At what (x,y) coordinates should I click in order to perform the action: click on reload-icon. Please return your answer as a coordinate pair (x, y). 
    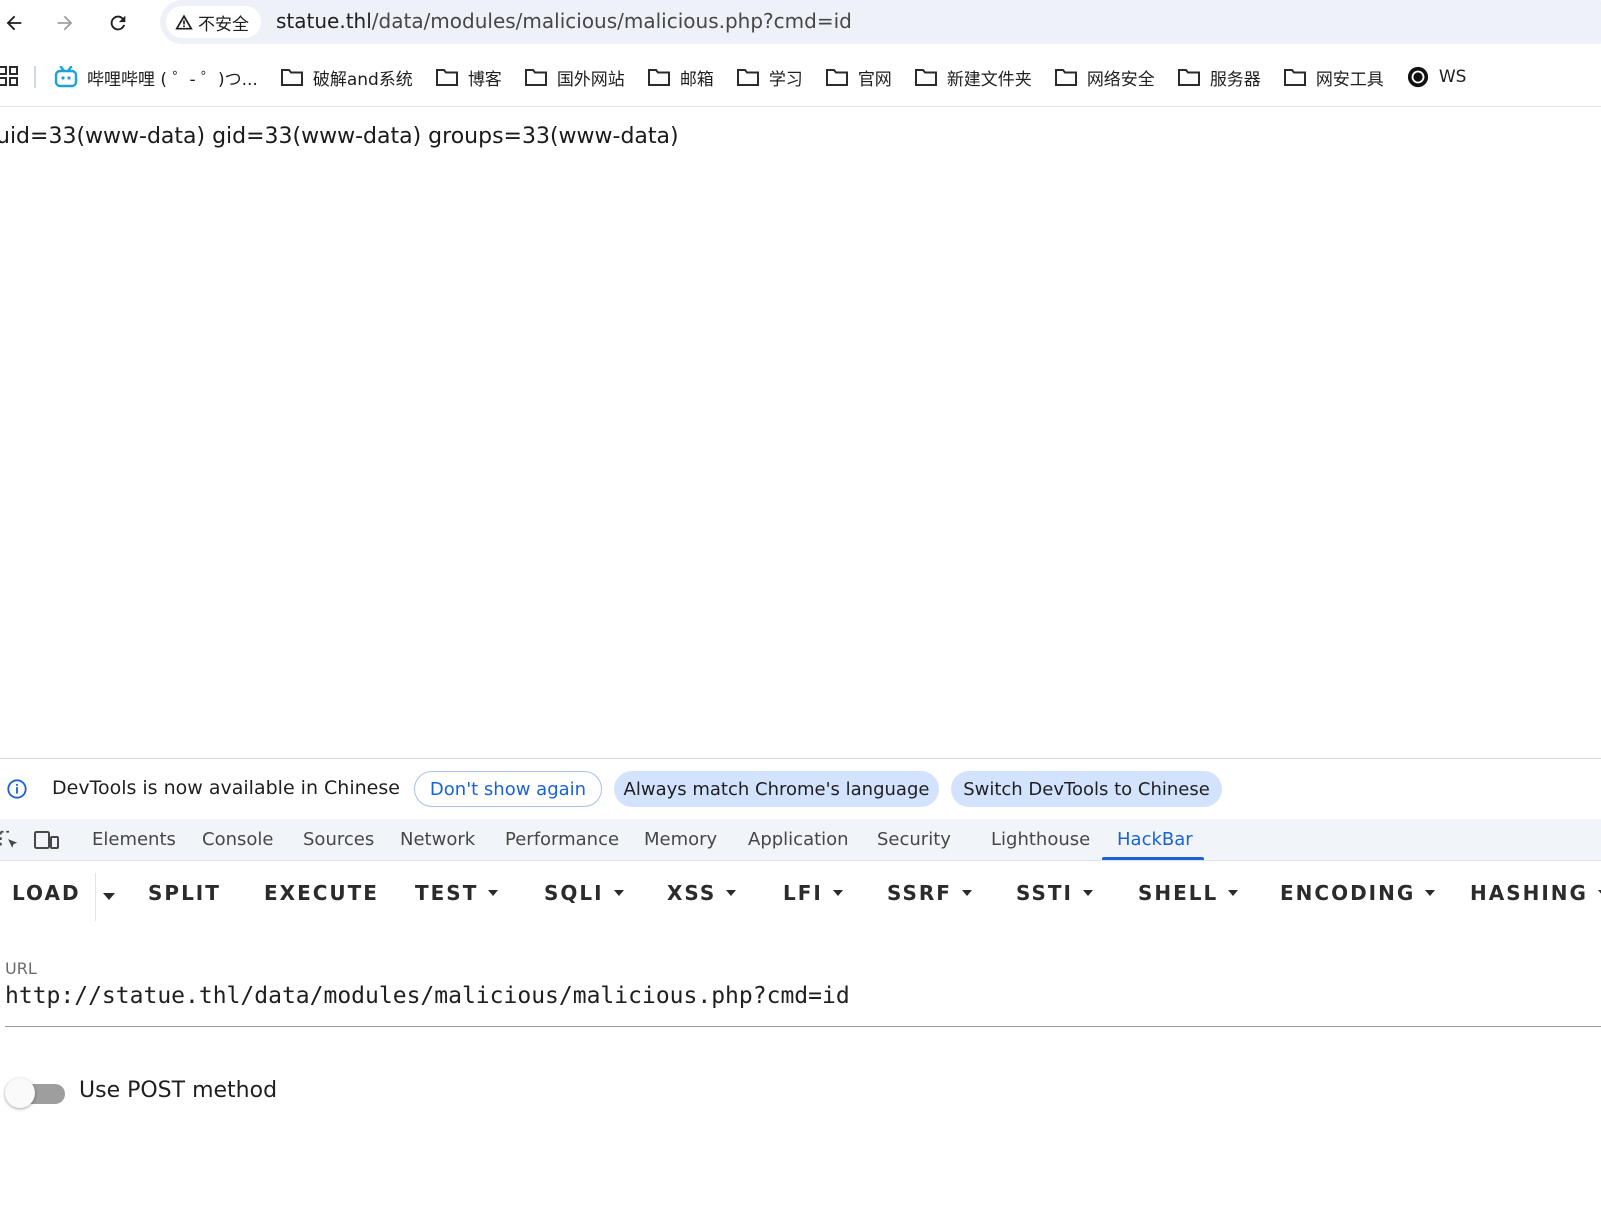
    Looking at the image, I should click on (118, 23).